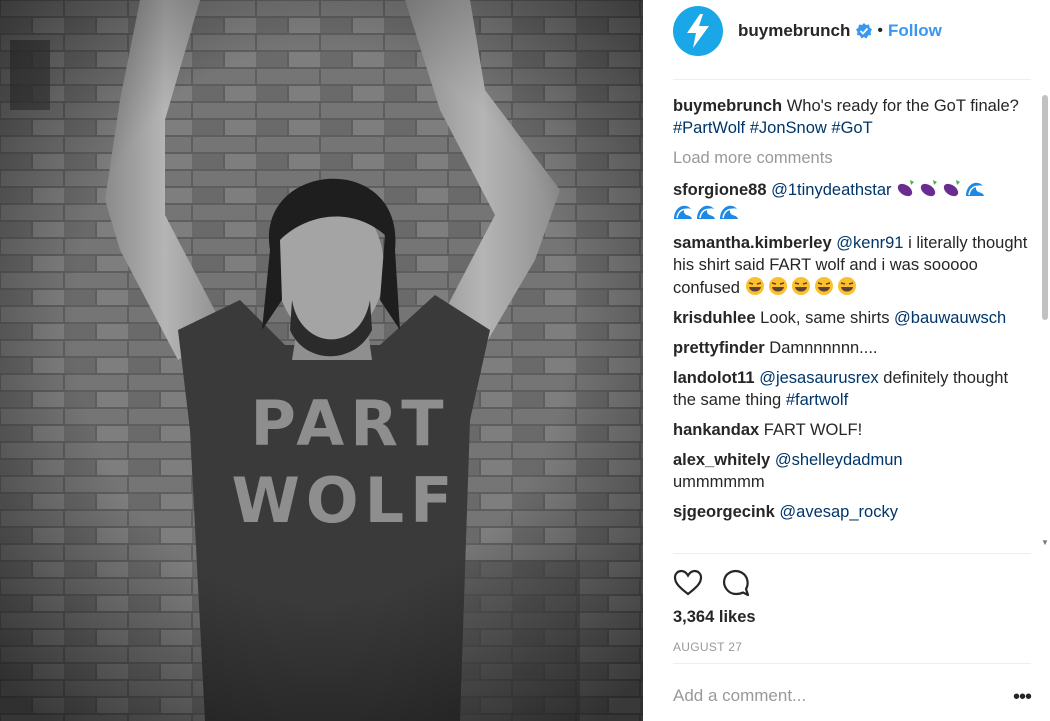  Describe the element at coordinates (712, 583) in the screenshot. I see `action-bar` at that location.